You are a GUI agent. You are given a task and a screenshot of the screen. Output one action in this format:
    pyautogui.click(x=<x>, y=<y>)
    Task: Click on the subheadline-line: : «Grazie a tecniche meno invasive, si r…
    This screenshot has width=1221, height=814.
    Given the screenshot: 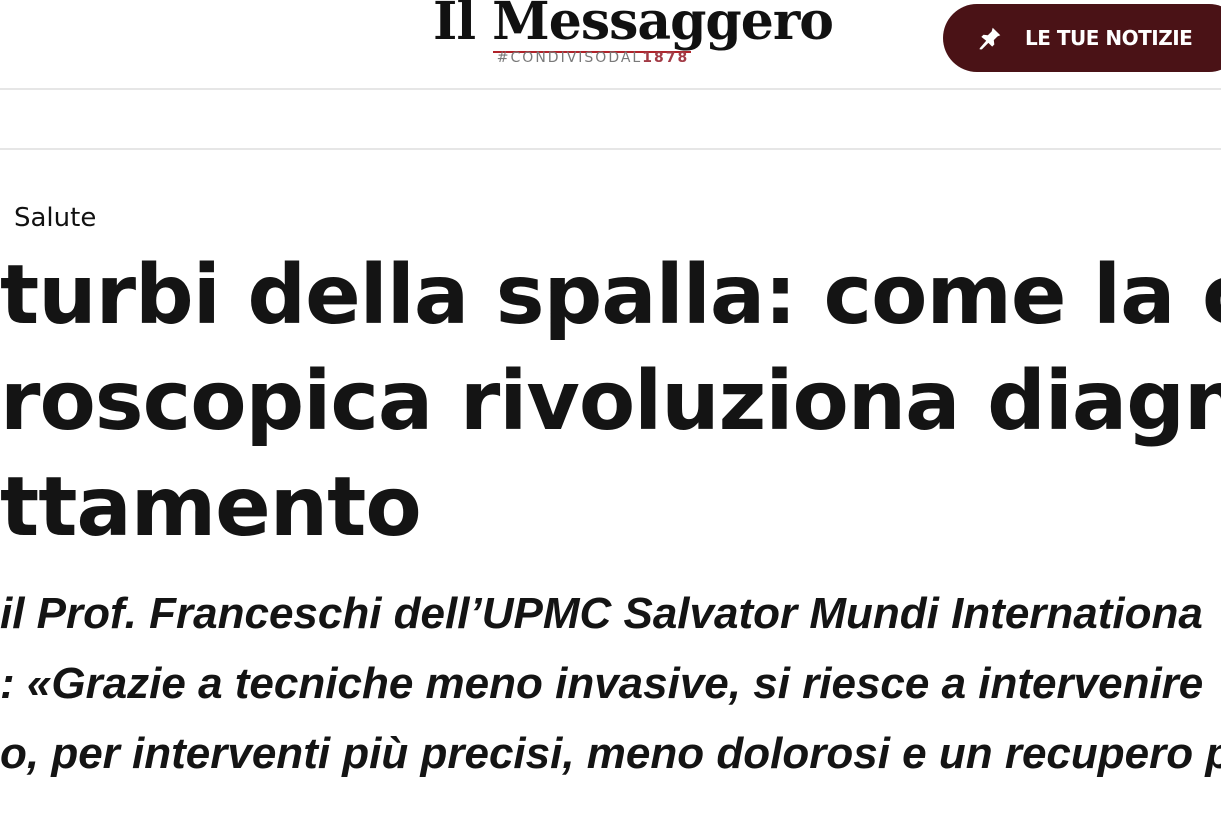 What is the action you would take?
    pyautogui.click(x=602, y=683)
    